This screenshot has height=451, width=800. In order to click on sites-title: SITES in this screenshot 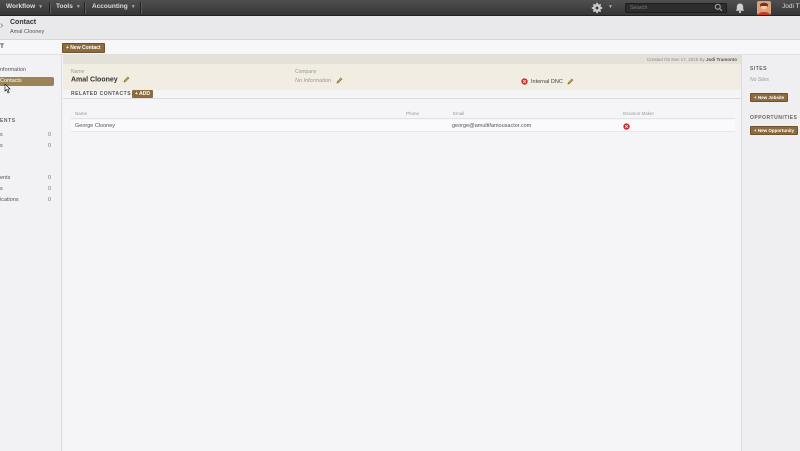, I will do `click(758, 69)`.